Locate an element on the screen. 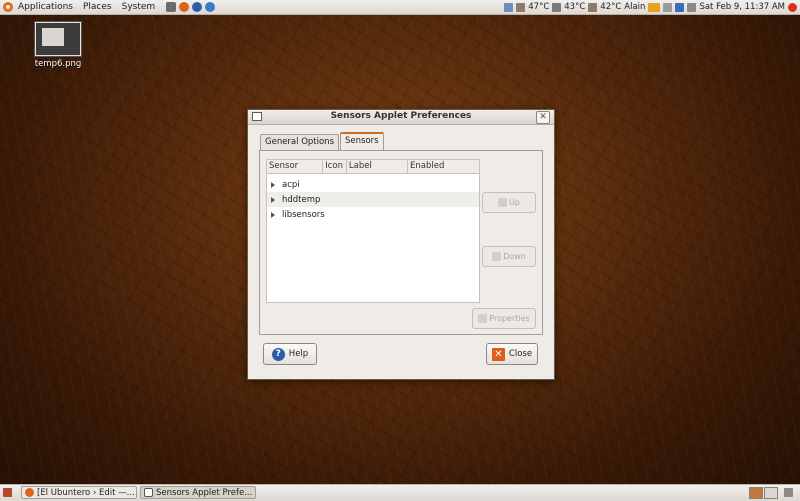  tree-row: acpi is located at coordinates (373, 184).